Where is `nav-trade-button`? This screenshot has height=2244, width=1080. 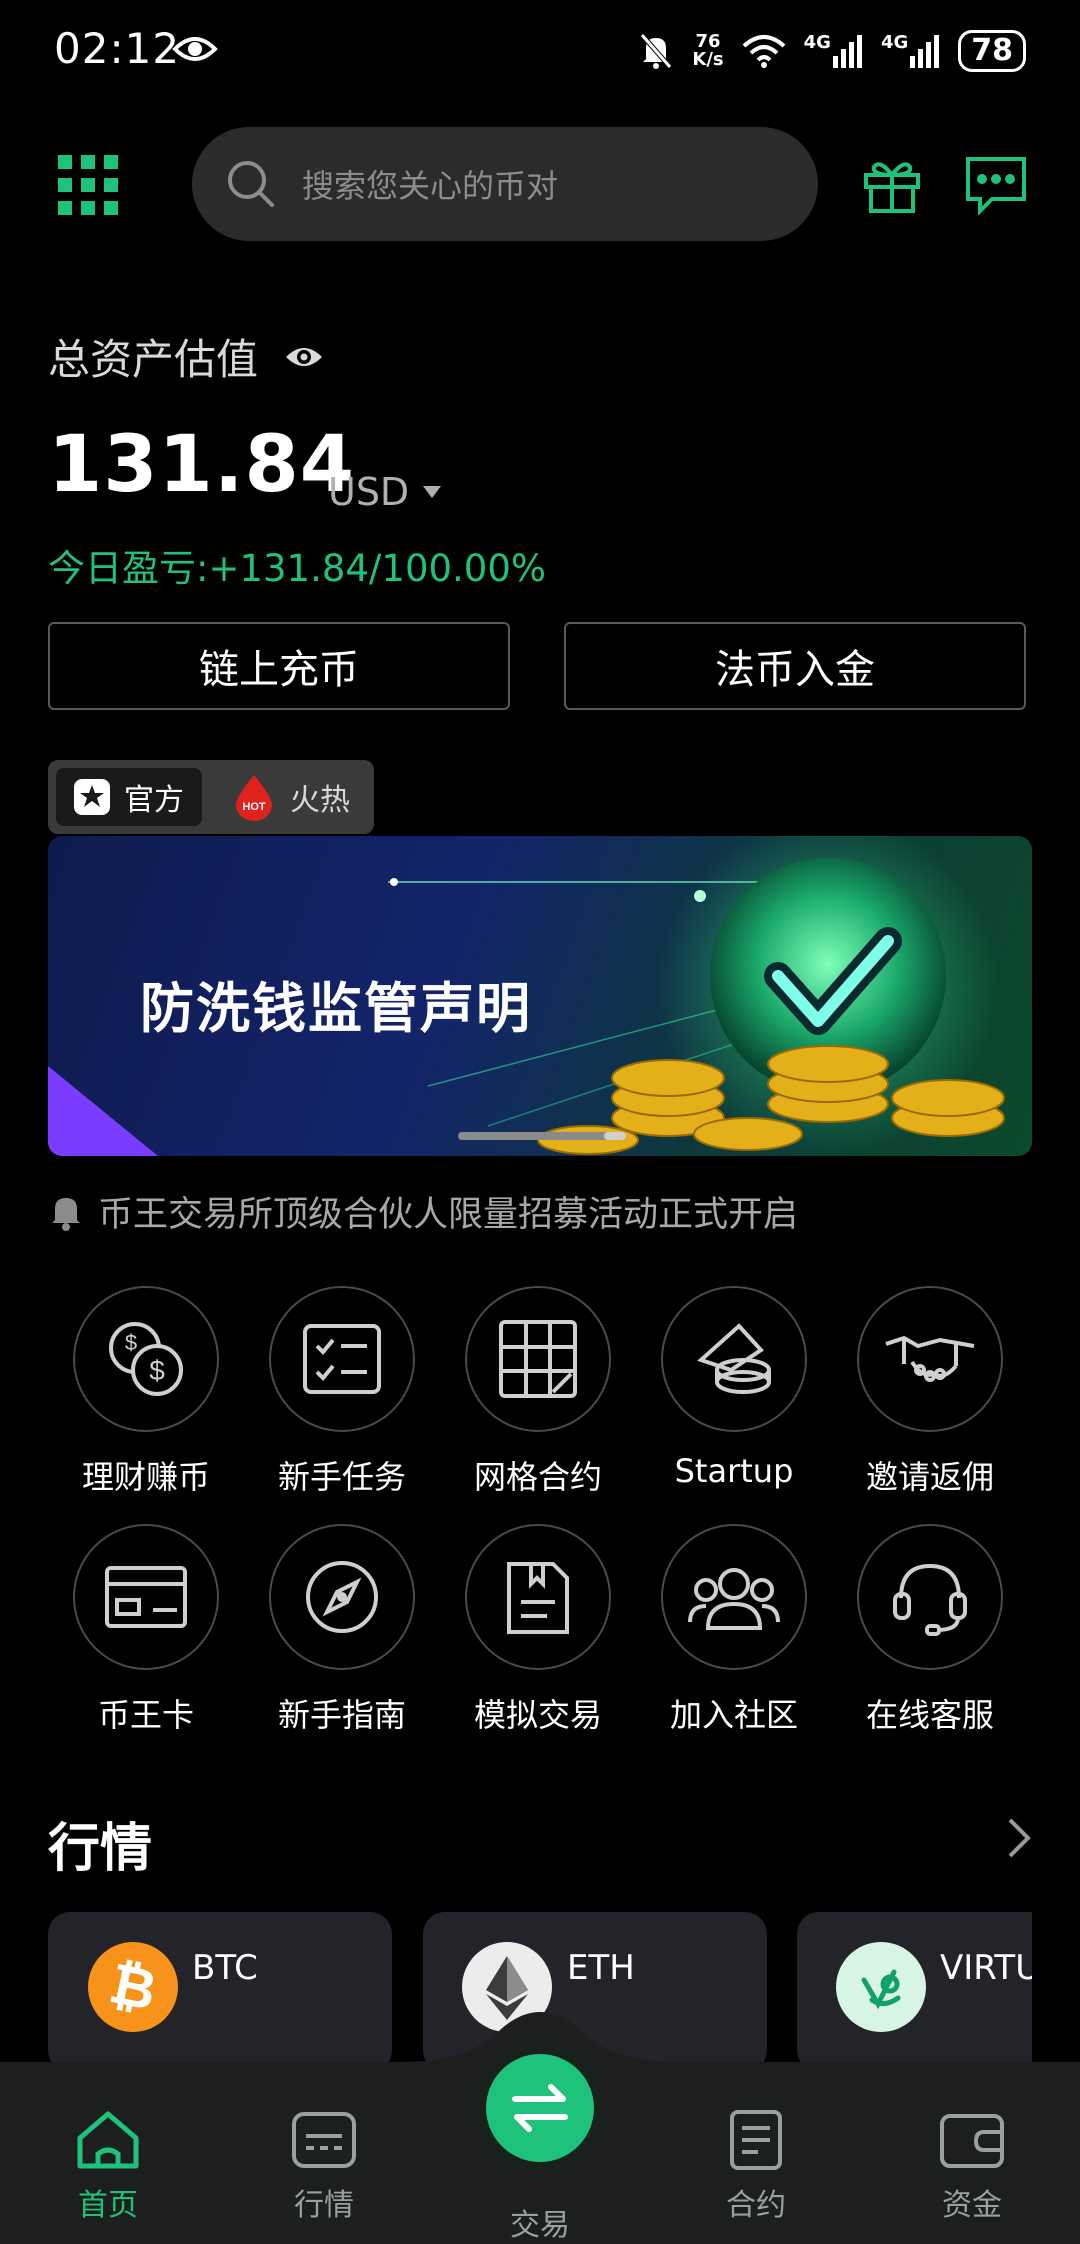
nav-trade-button is located at coordinates (540, 2108).